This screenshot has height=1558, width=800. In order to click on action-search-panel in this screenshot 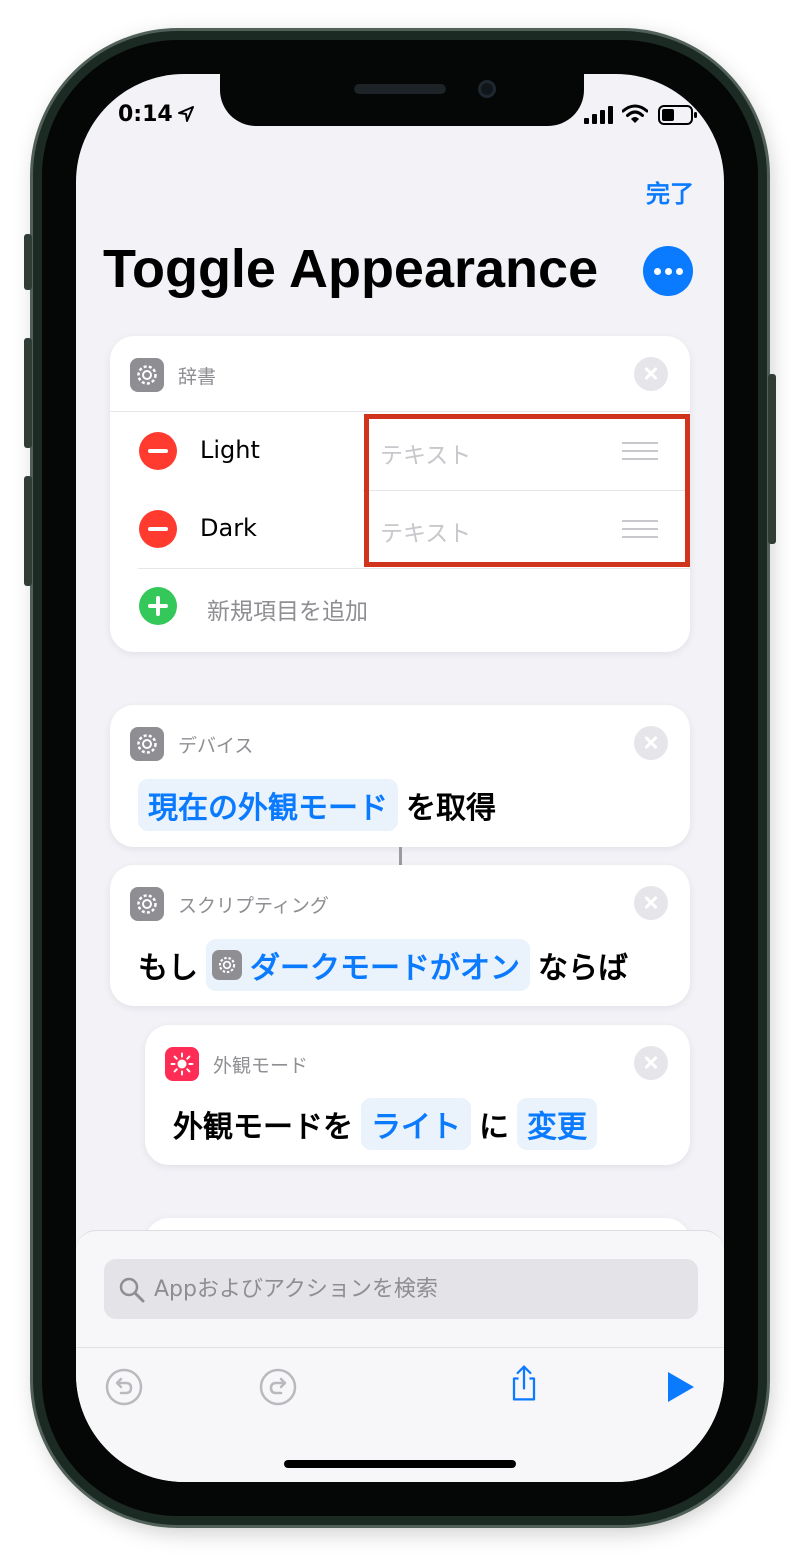, I will do `click(400, 1356)`.